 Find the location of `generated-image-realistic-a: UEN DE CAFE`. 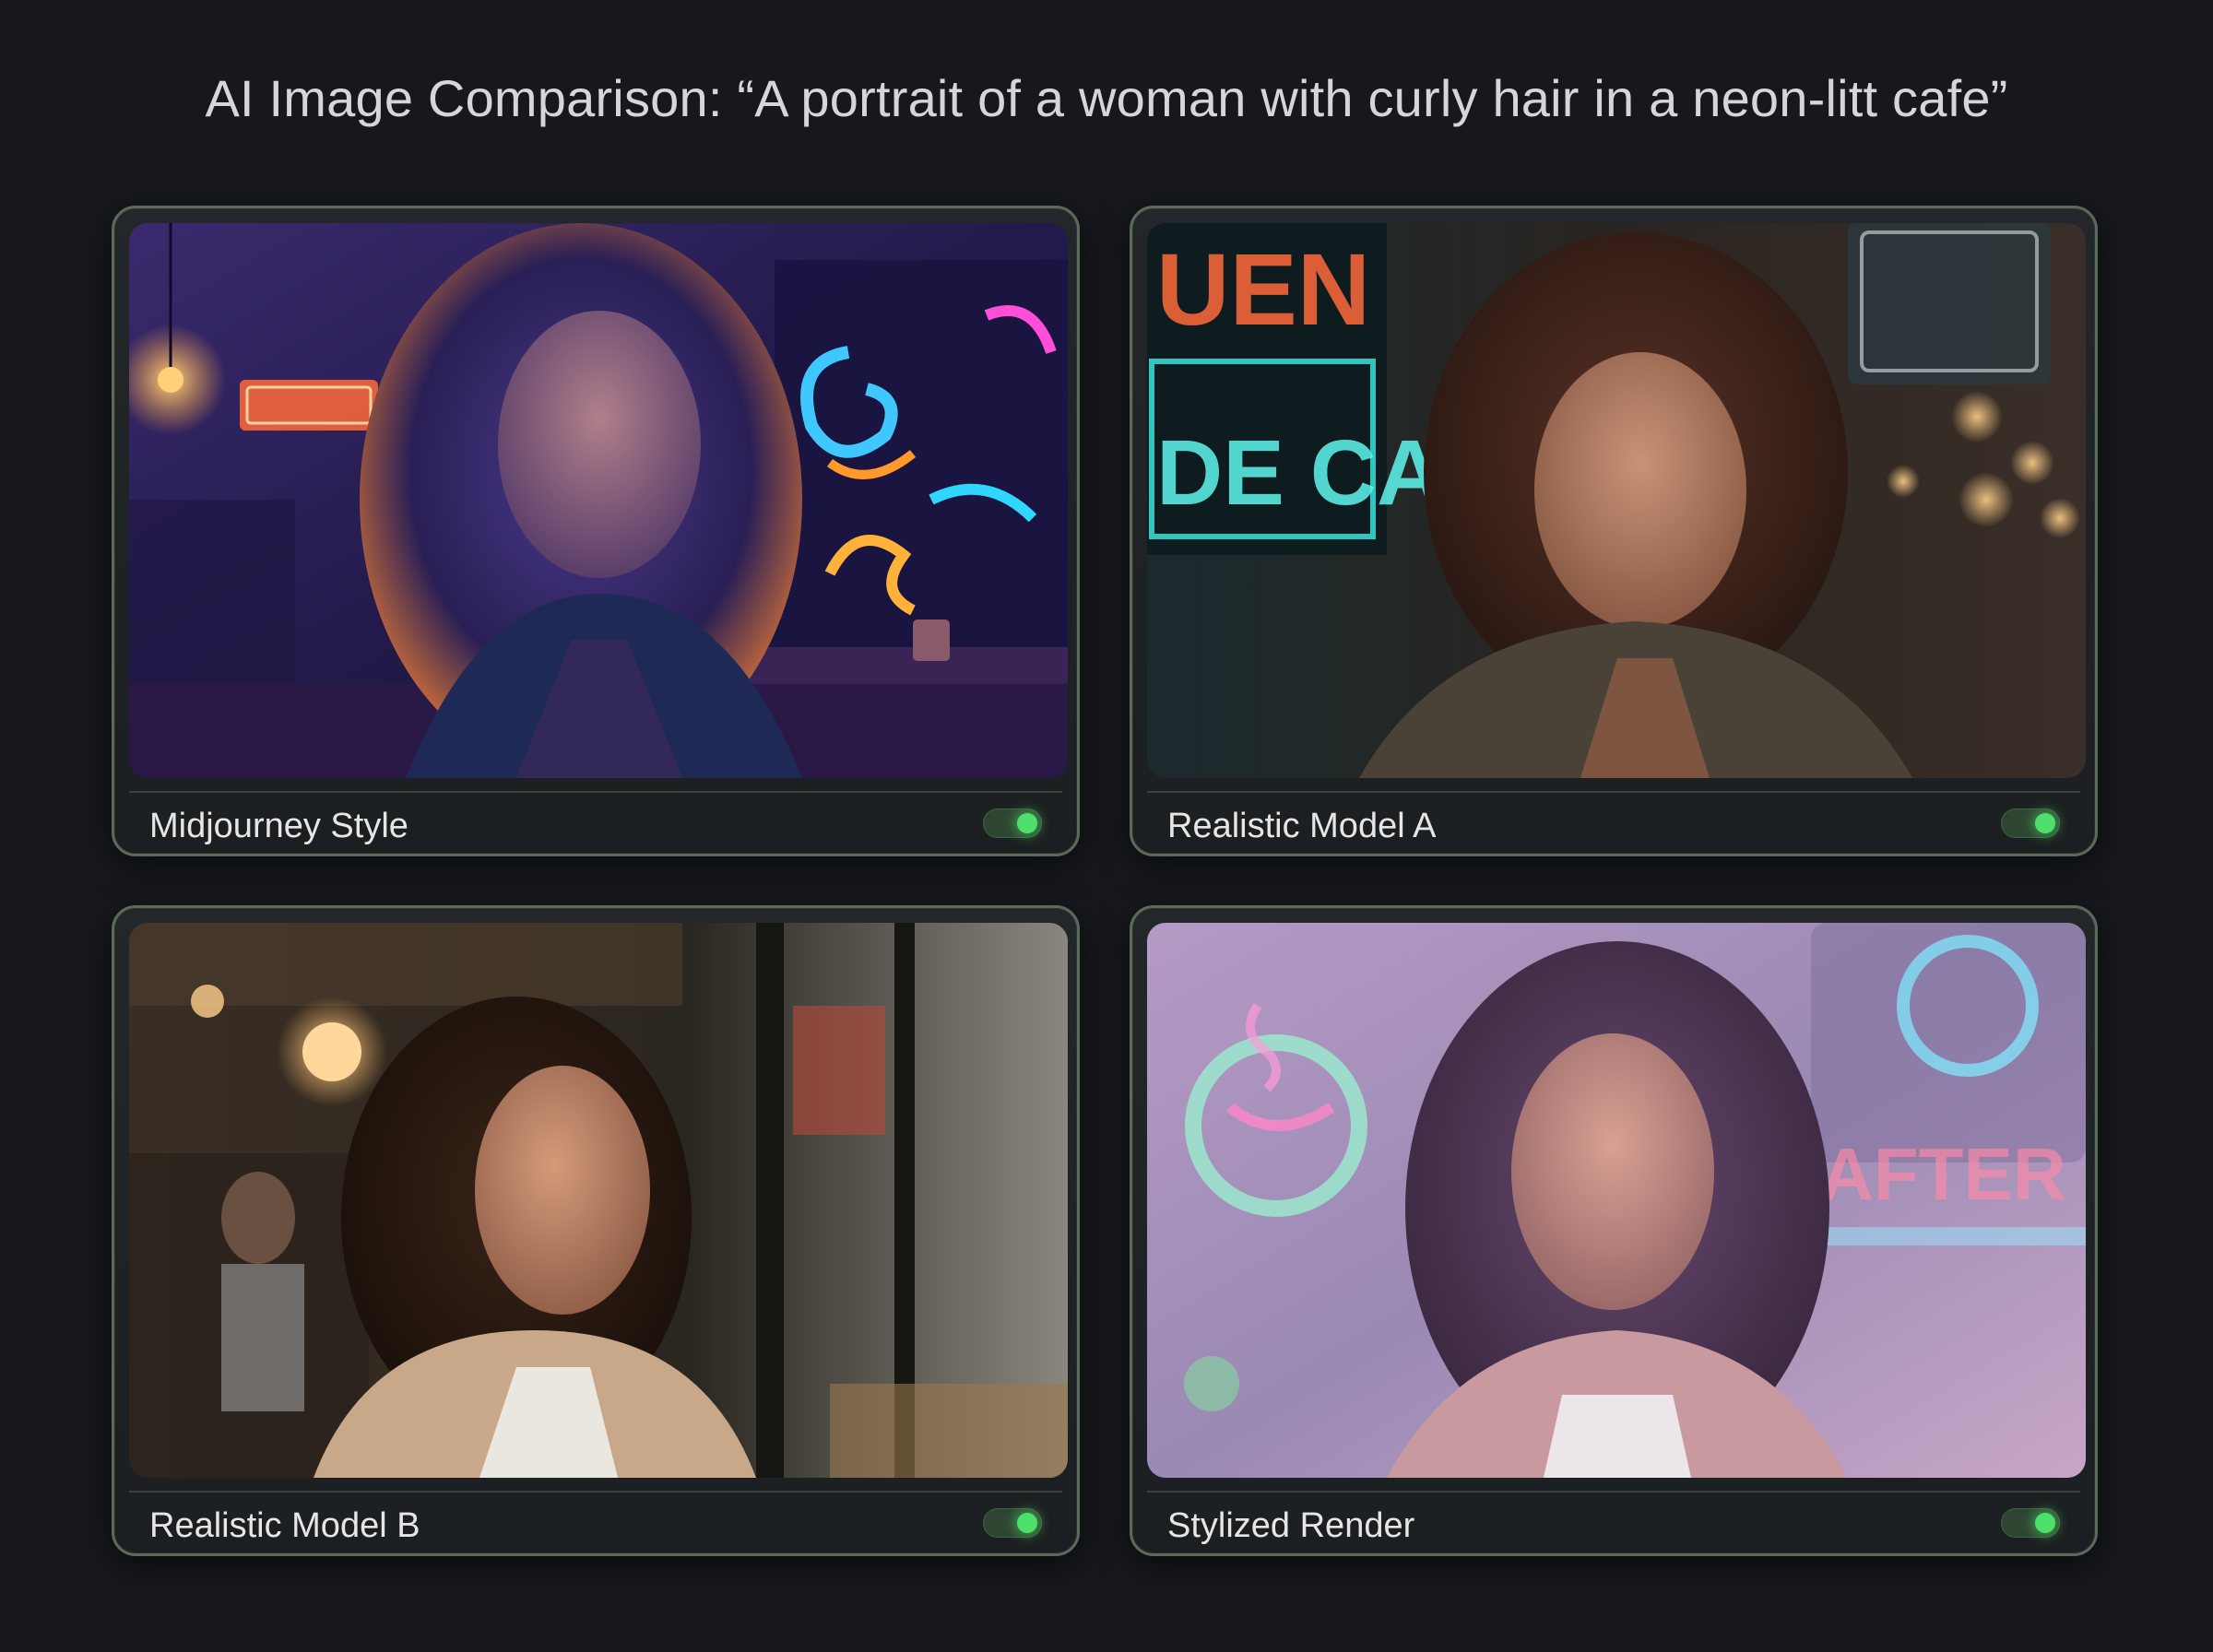

generated-image-realistic-a: UEN DE CAFE is located at coordinates (1616, 500).